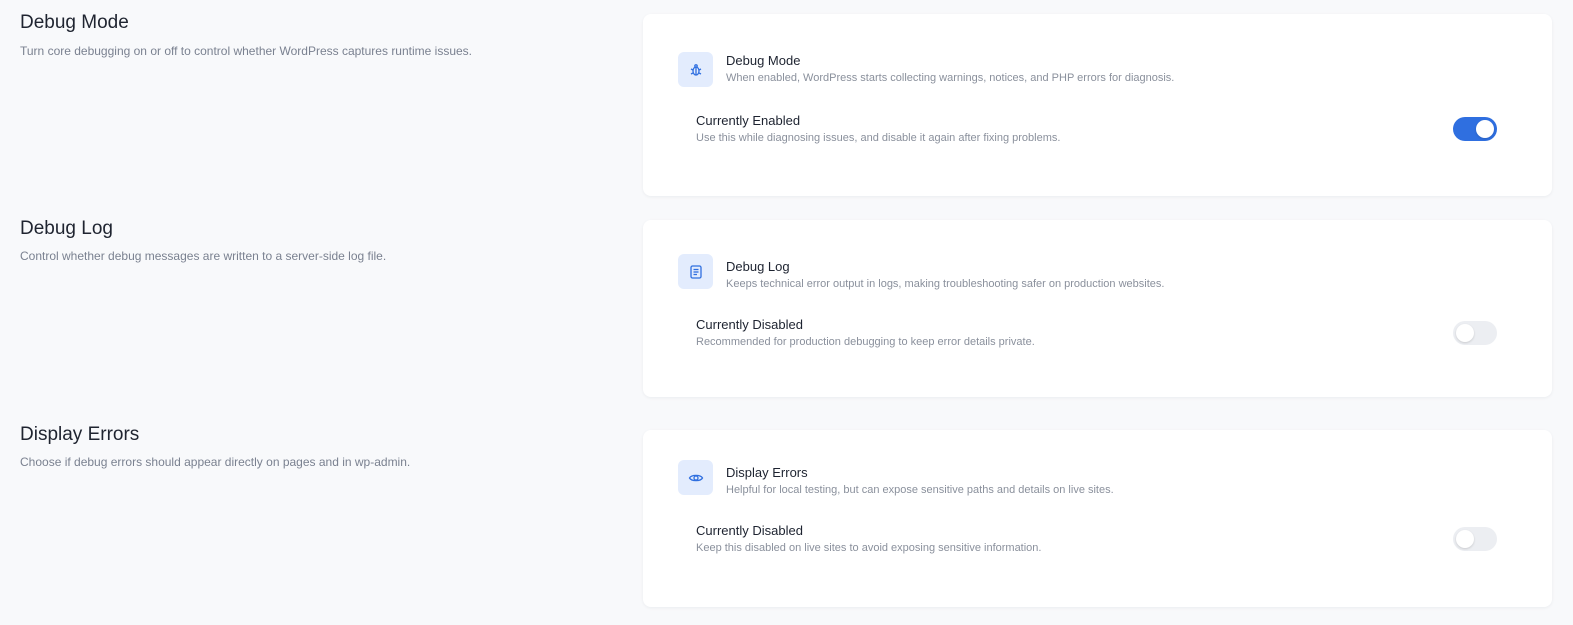 This screenshot has height=625, width=1573. I want to click on display-errors-toggle, so click(1475, 539).